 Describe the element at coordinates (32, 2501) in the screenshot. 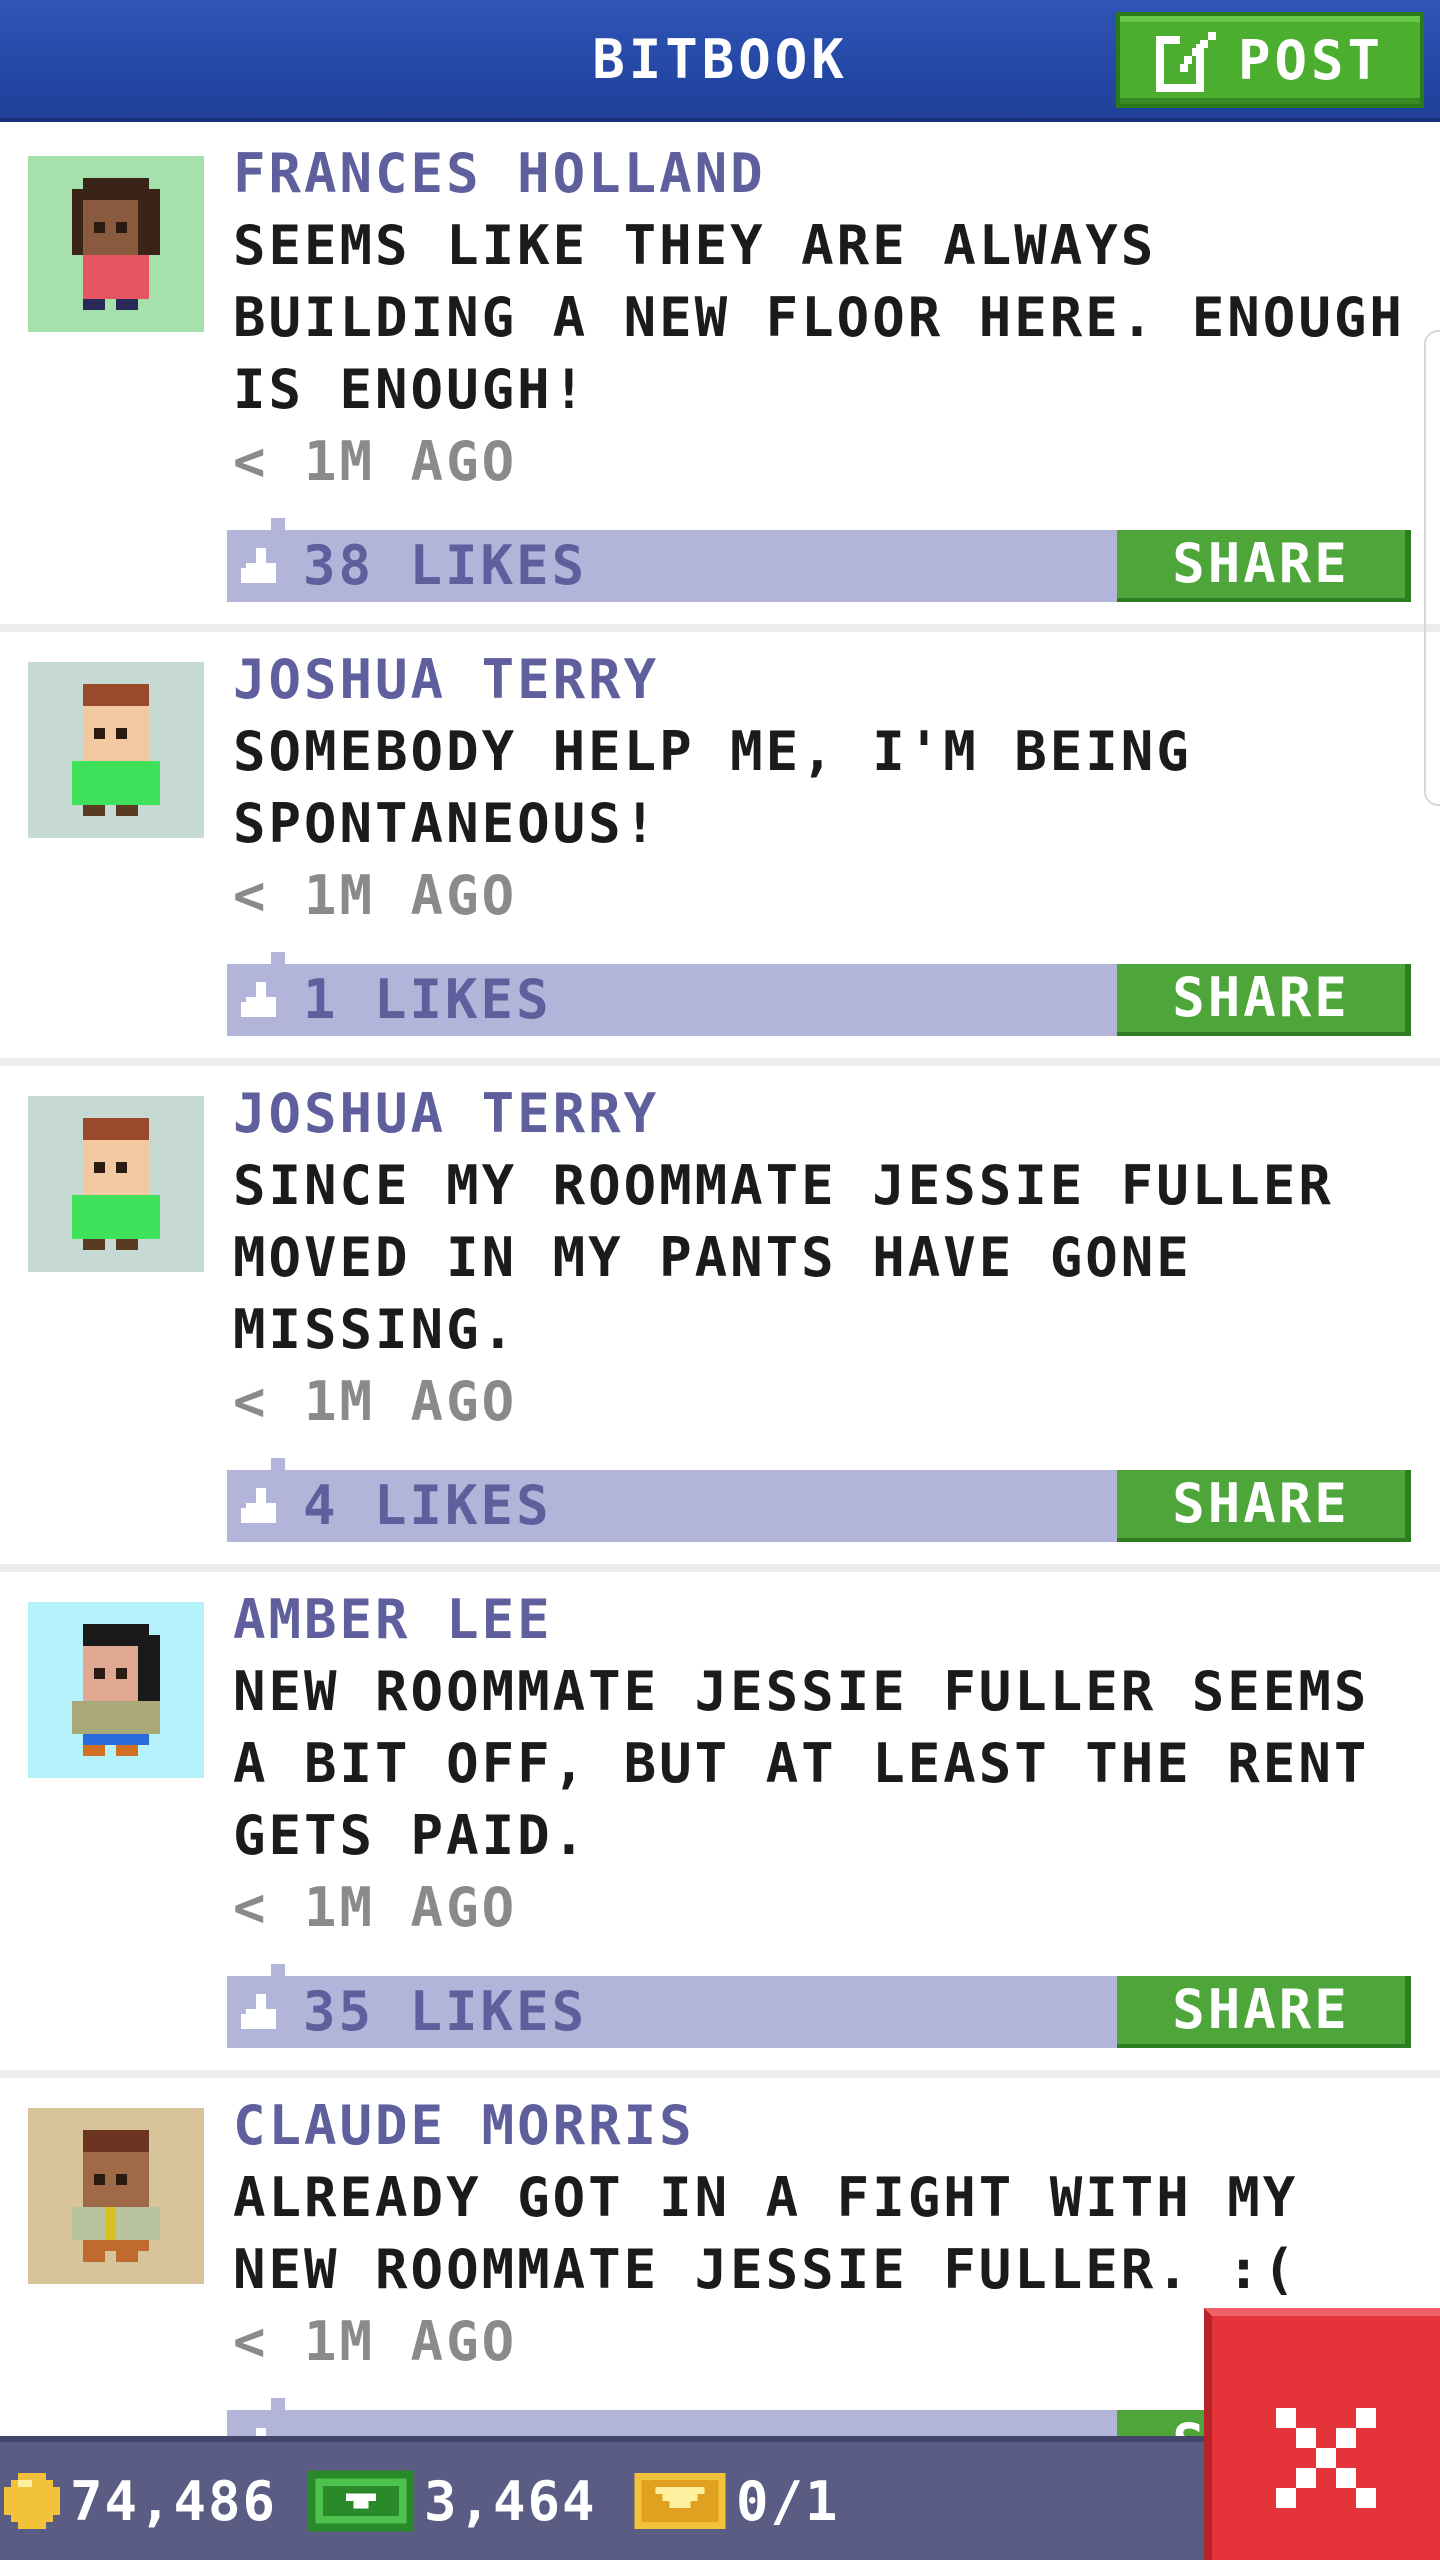

I see `coin-icon` at that location.